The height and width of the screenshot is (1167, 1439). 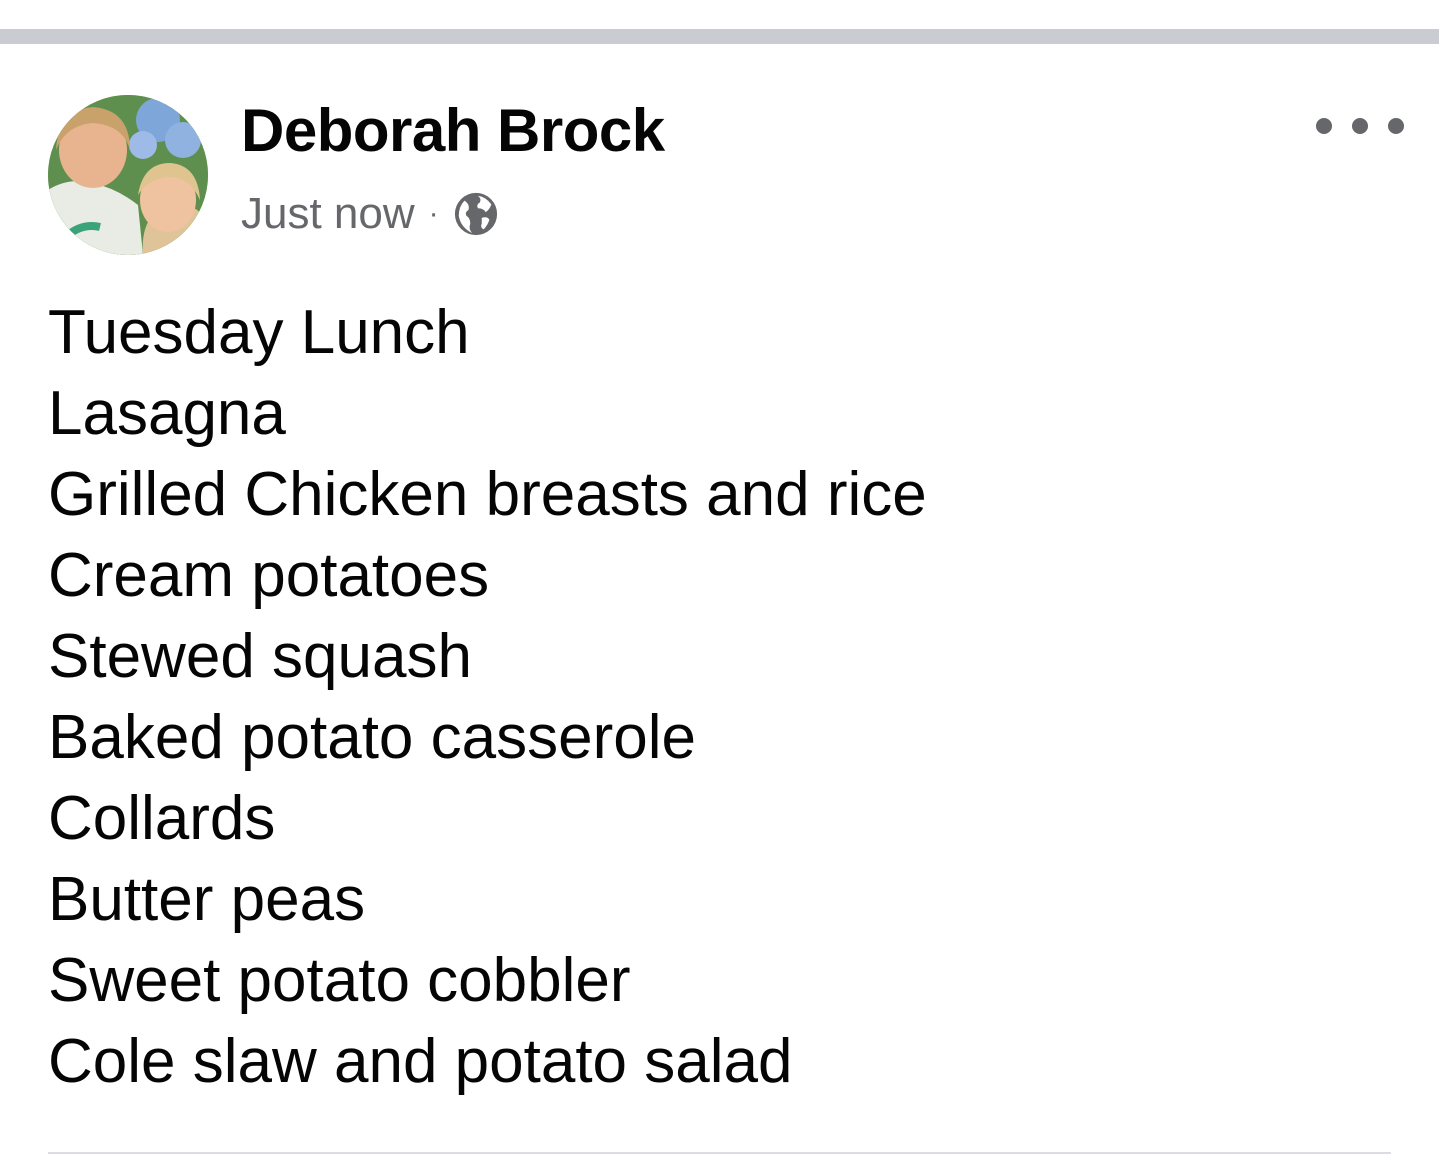 I want to click on post-text-line: Butter peas, so click(x=207, y=899).